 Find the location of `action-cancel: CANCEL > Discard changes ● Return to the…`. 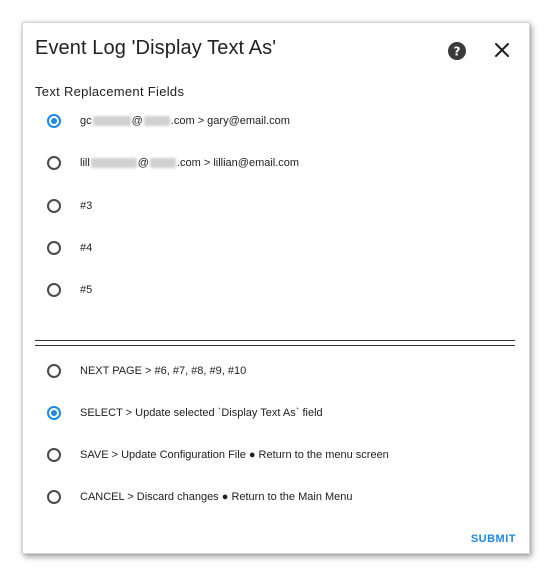

action-cancel: CANCEL > Discard changes ● Return to the… is located at coordinates (200, 497).